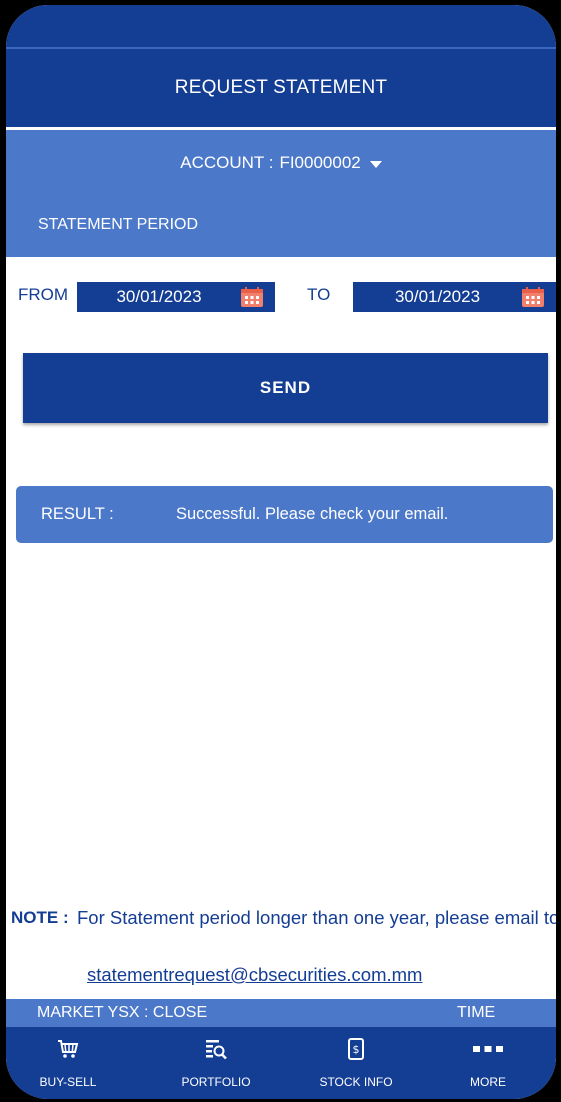  Describe the element at coordinates (227, 162) in the screenshot. I see `account-label: ACCOUNT :` at that location.